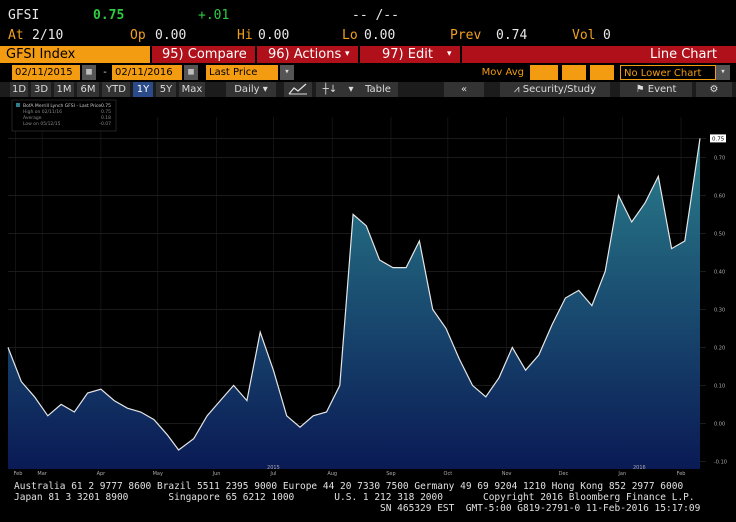 Image resolution: width=736 pixels, height=522 pixels. What do you see at coordinates (251, 89) in the screenshot?
I see `frequency-select: Daily ▾` at bounding box center [251, 89].